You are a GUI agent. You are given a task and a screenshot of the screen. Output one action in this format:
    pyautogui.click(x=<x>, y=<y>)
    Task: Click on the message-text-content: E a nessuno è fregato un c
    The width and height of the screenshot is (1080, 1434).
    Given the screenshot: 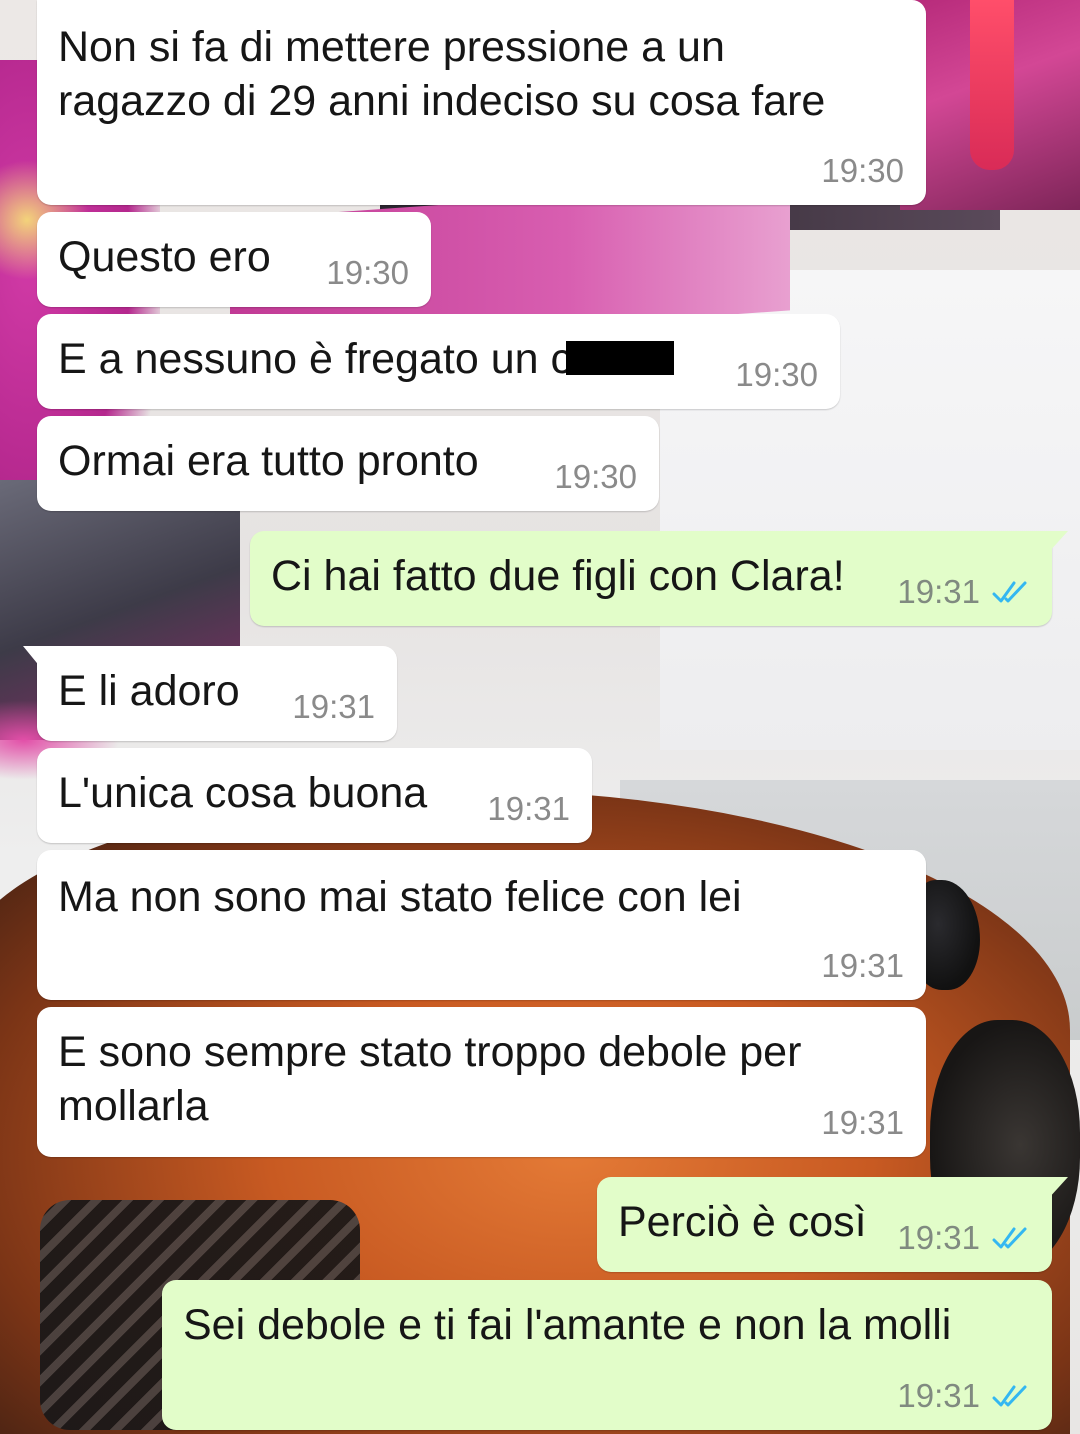 What is the action you would take?
    pyautogui.click(x=315, y=359)
    